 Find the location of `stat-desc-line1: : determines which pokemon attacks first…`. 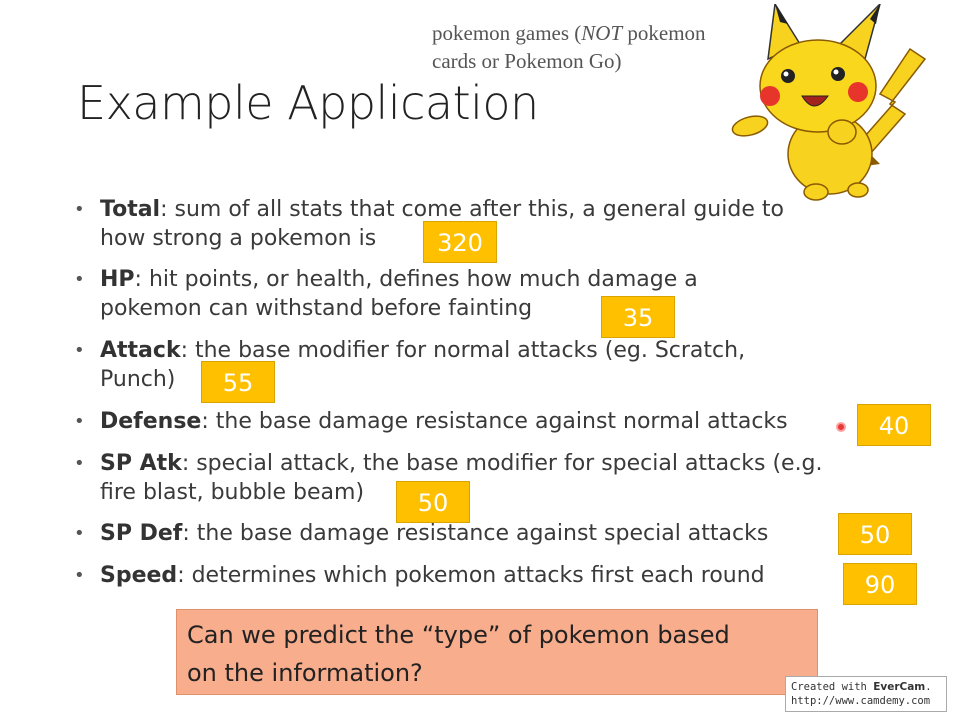

stat-desc-line1: : determines which pokemon attacks first… is located at coordinates (471, 575).